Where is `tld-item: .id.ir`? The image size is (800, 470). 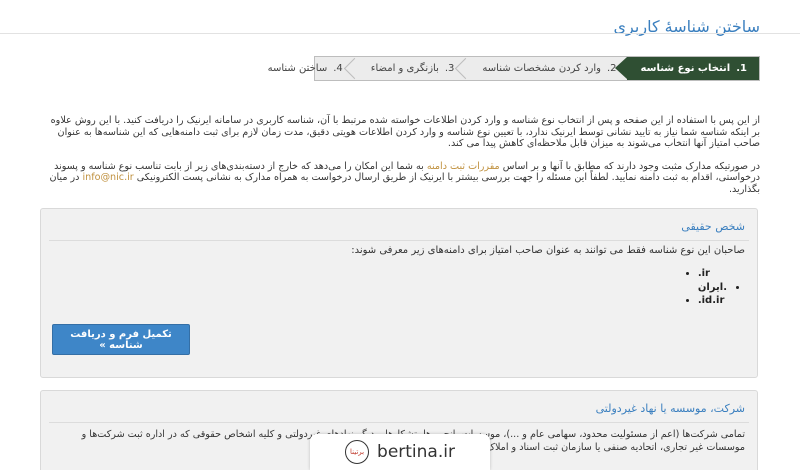
tld-item: .id.ir is located at coordinates (712, 301).